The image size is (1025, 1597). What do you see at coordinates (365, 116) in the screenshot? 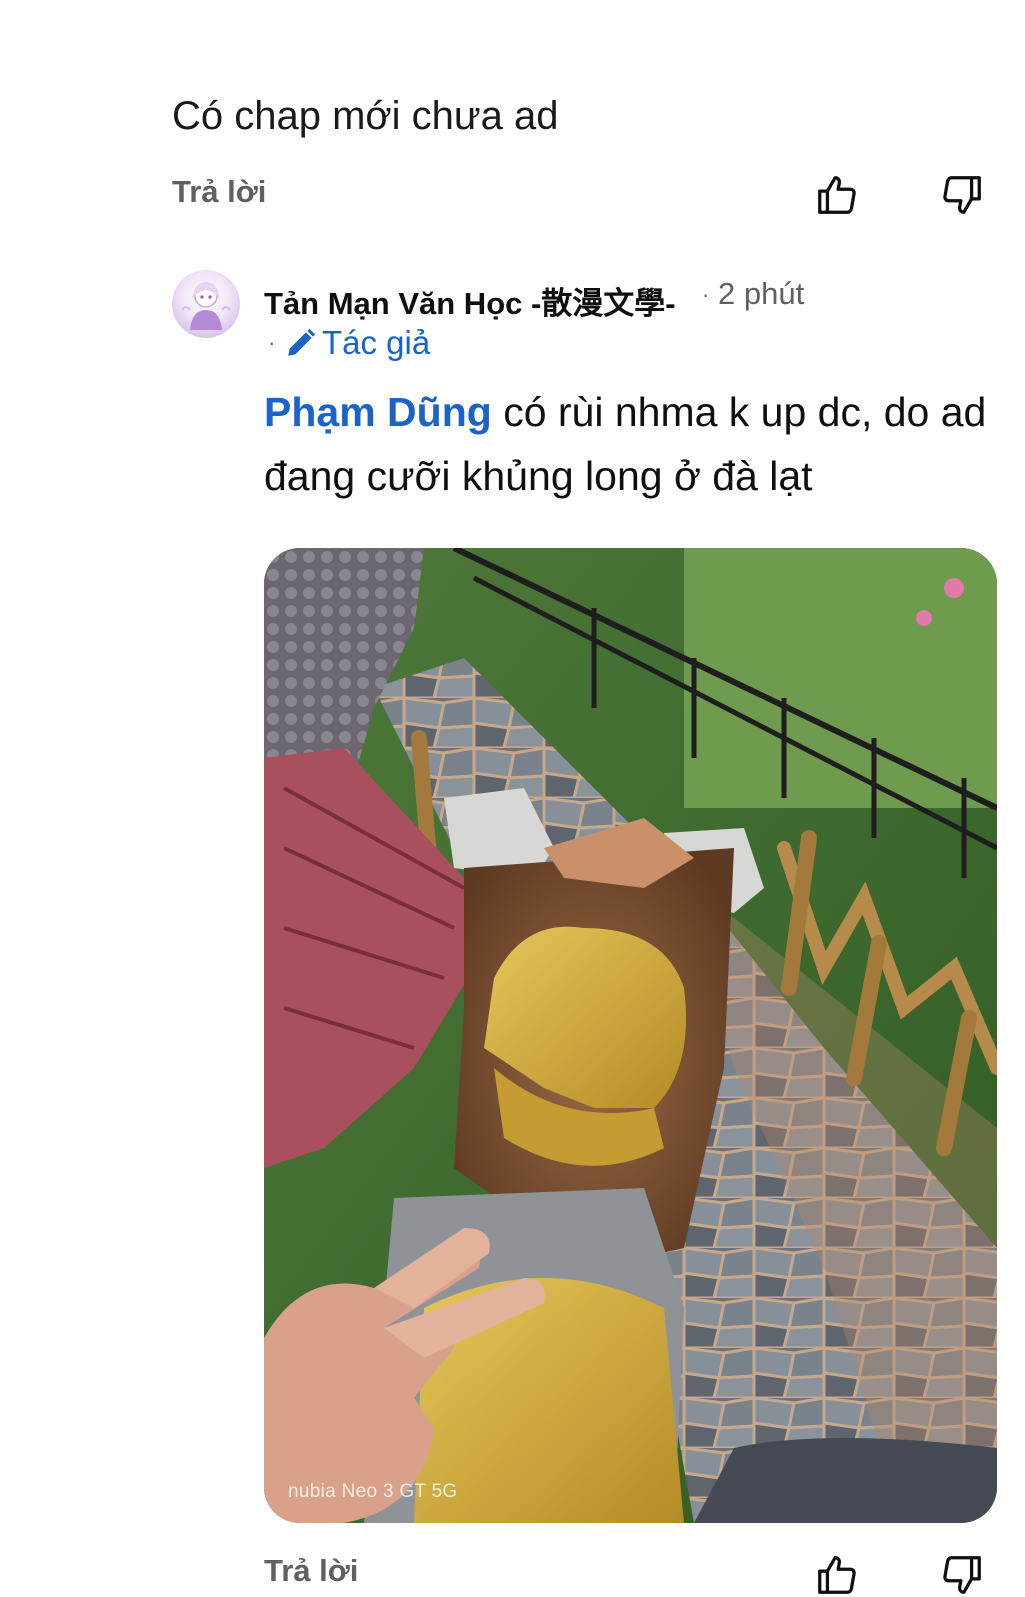
I see `previous-comment-text: Có chap mới chưa ad` at bounding box center [365, 116].